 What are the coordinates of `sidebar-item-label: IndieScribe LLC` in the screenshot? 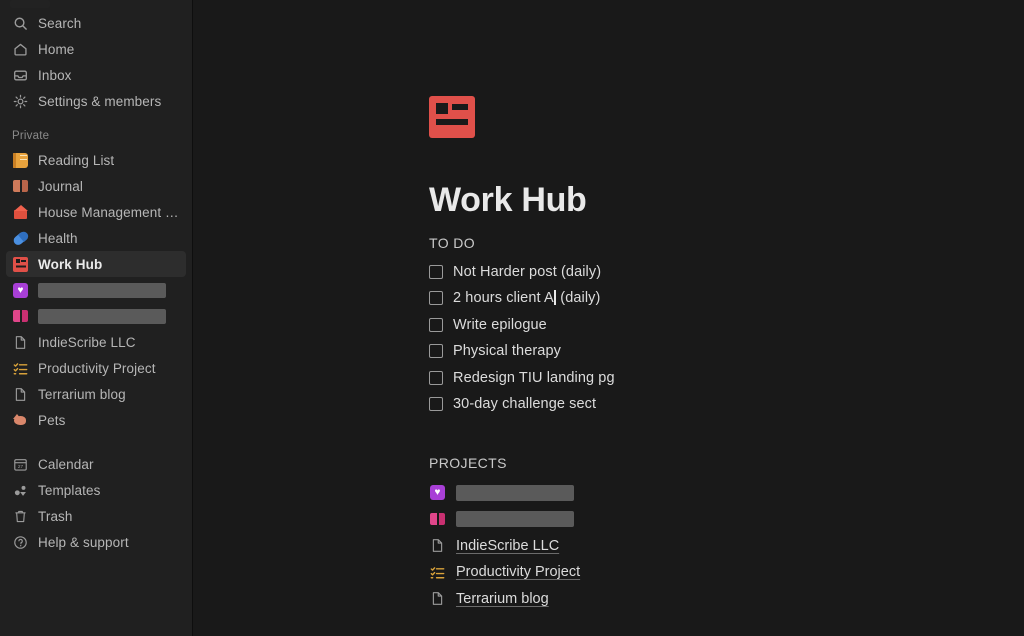 It's located at (87, 342).